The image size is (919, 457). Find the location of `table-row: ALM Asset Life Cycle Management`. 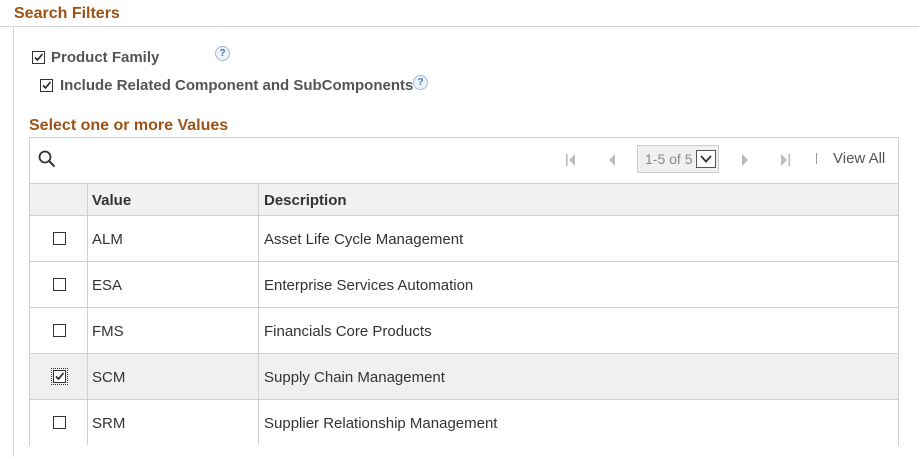

table-row: ALM Asset Life Cycle Management is located at coordinates (464, 239).